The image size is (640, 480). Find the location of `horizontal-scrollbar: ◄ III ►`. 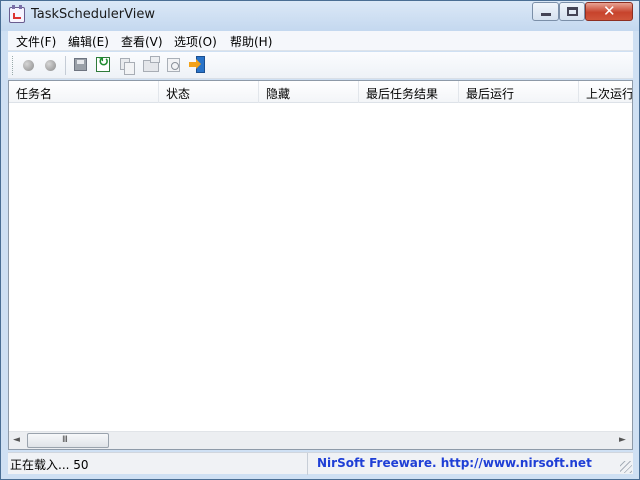

horizontal-scrollbar: ◄ III ► is located at coordinates (320, 440).